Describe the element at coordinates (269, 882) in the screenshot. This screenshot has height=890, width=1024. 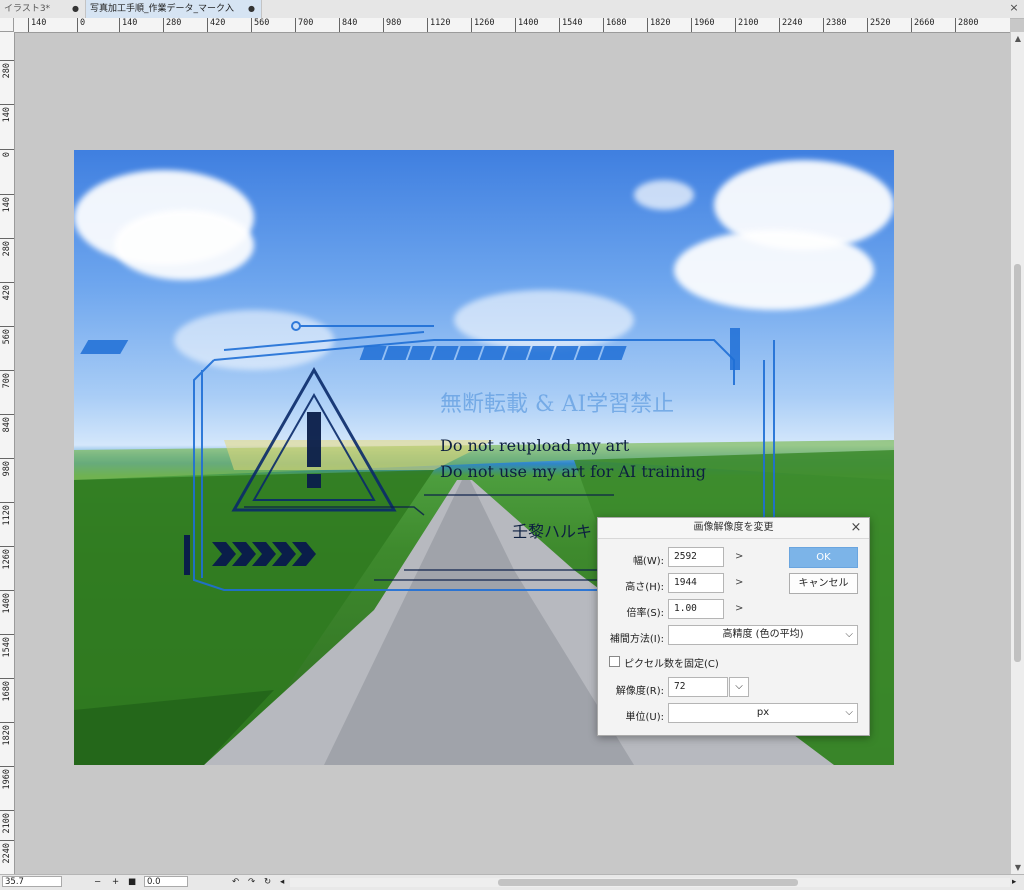
I see `reset-rotation-icon: ↻` at that location.